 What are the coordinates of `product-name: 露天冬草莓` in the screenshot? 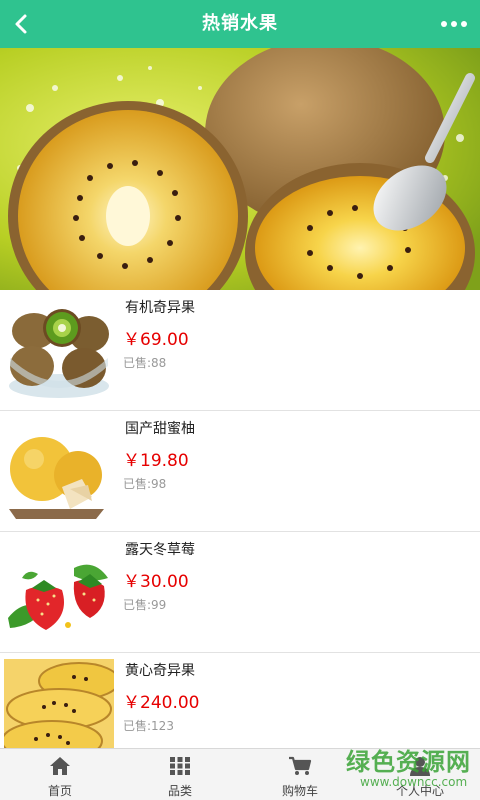 It's located at (160, 550).